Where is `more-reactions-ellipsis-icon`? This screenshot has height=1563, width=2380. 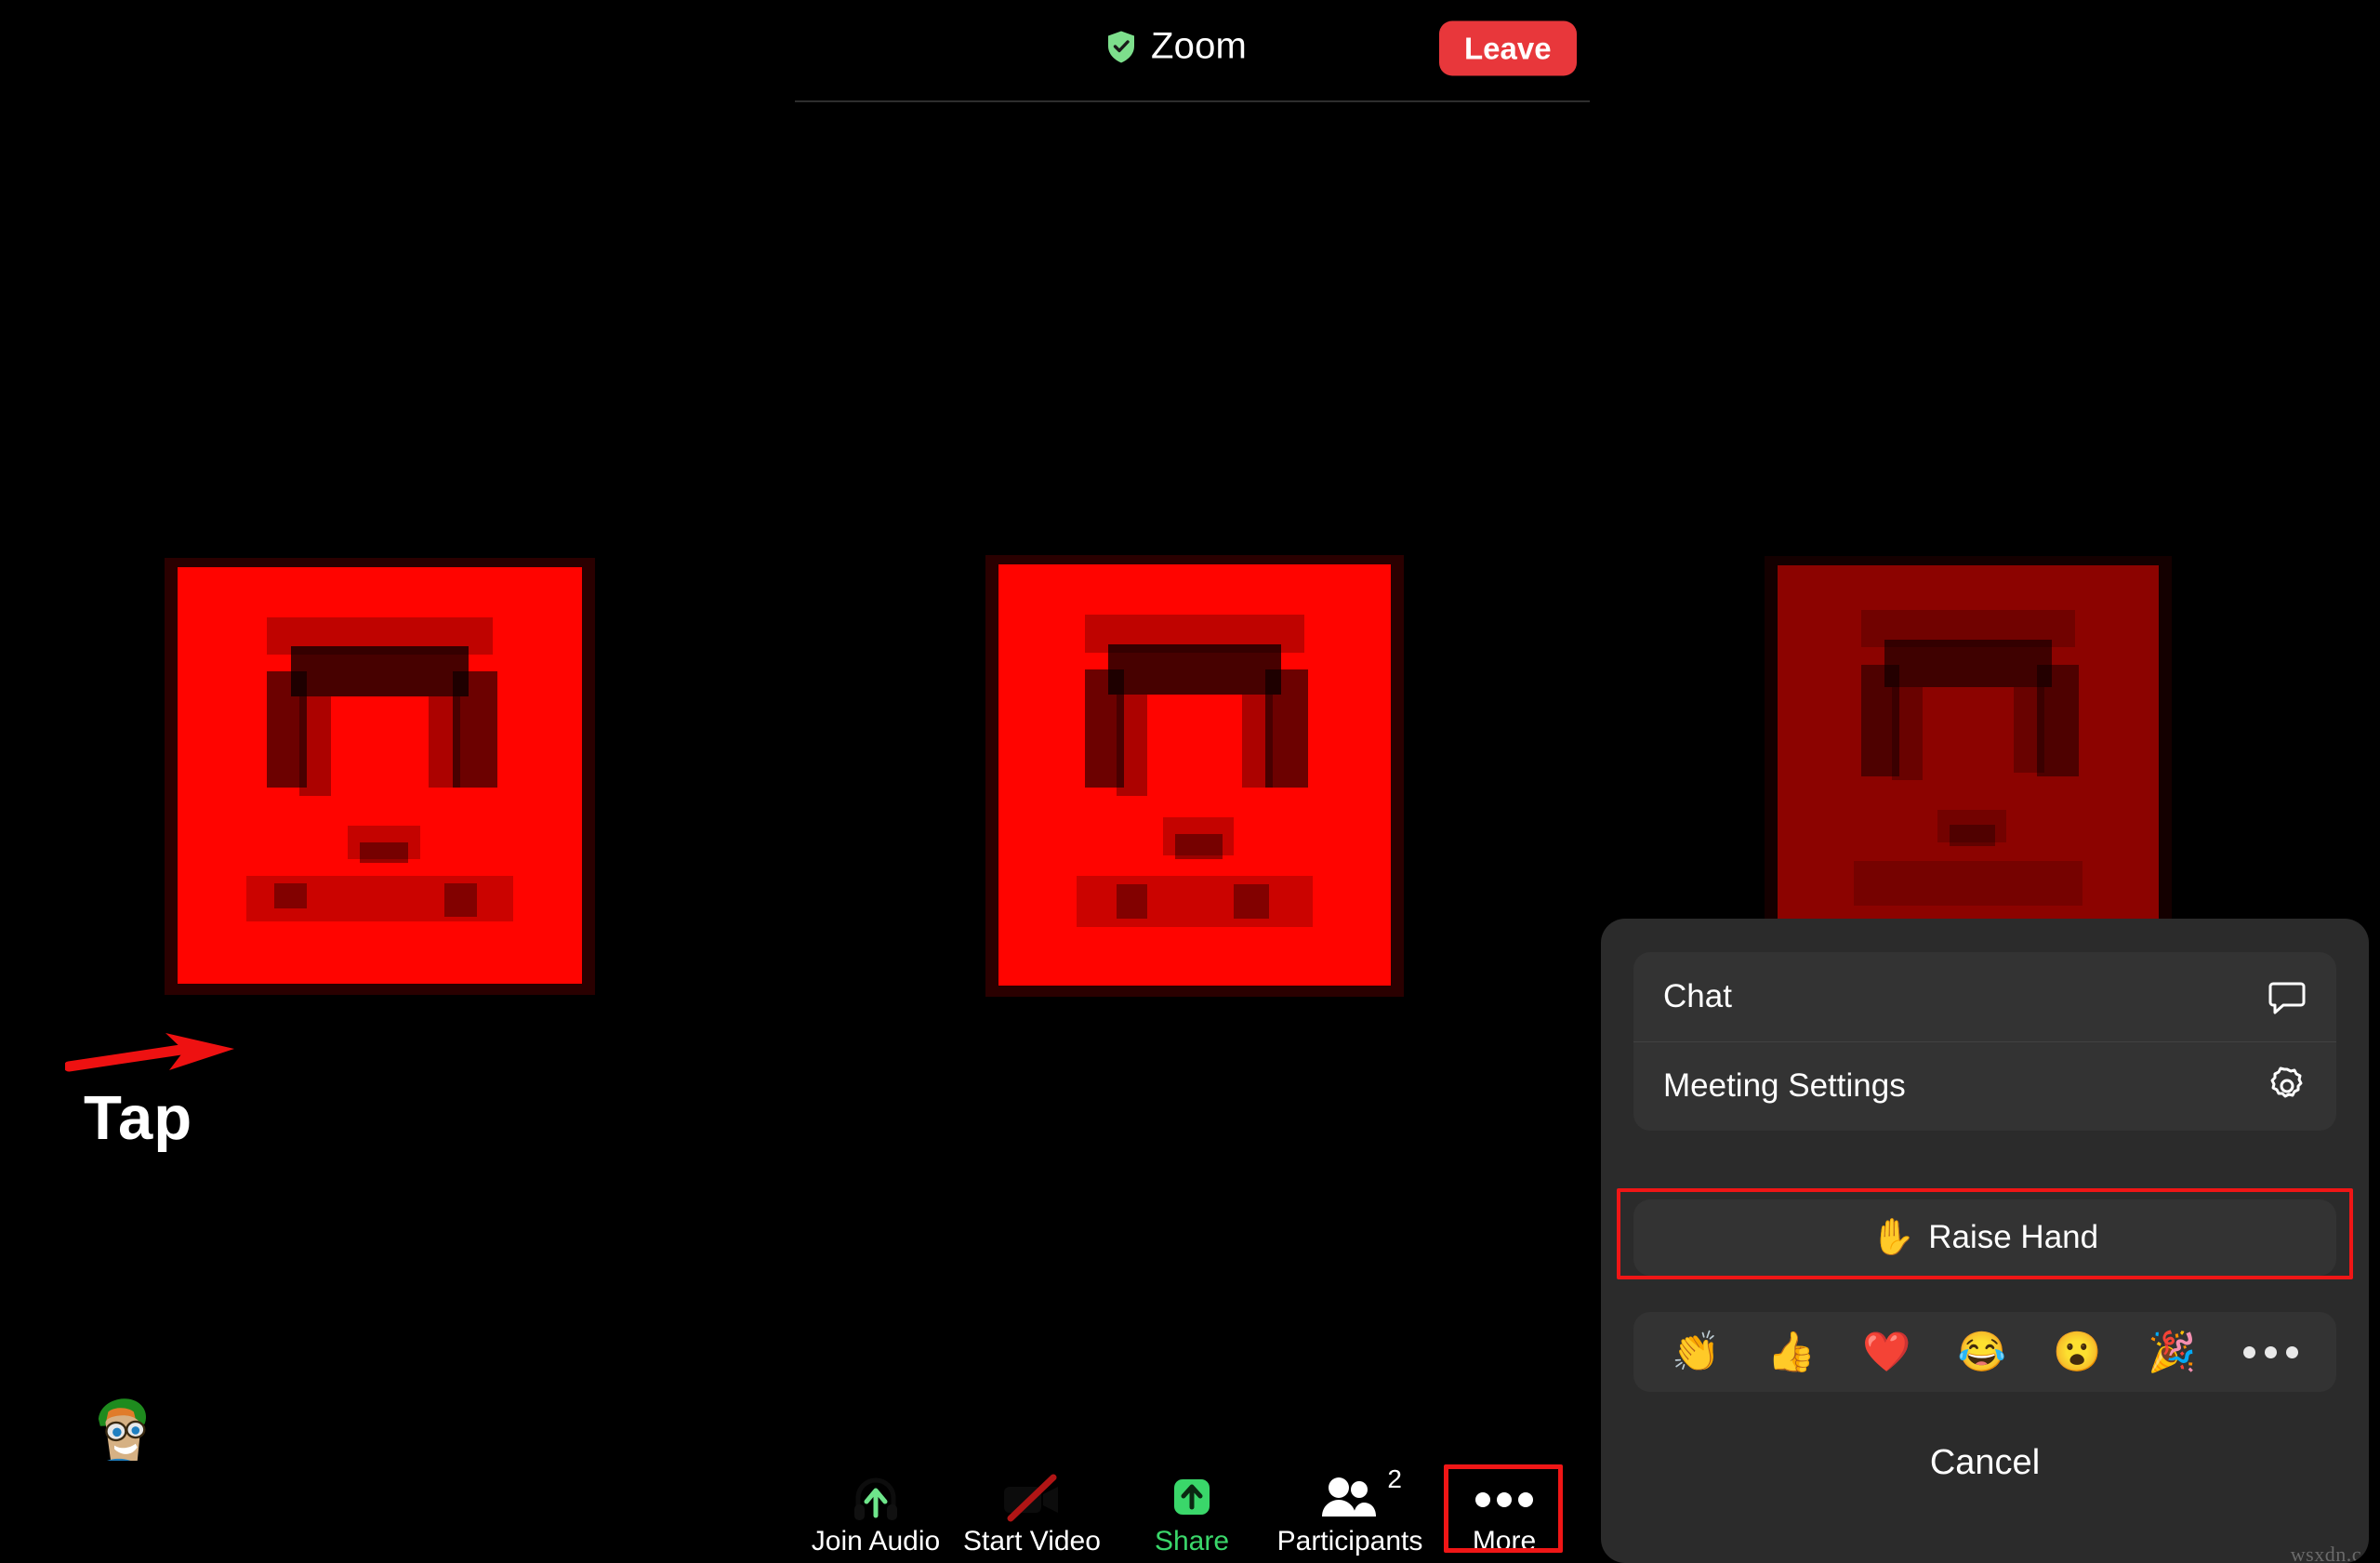 more-reactions-ellipsis-icon is located at coordinates (2270, 1352).